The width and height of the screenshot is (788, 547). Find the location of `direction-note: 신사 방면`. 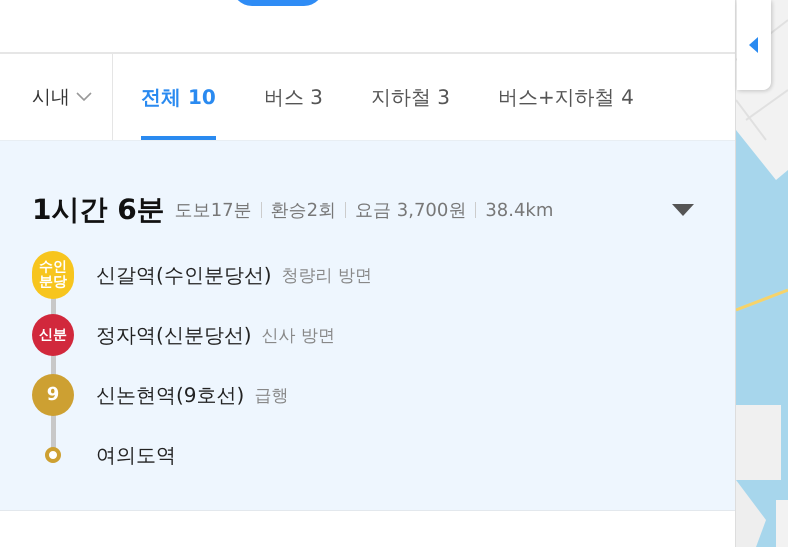

direction-note: 신사 방면 is located at coordinates (299, 335).